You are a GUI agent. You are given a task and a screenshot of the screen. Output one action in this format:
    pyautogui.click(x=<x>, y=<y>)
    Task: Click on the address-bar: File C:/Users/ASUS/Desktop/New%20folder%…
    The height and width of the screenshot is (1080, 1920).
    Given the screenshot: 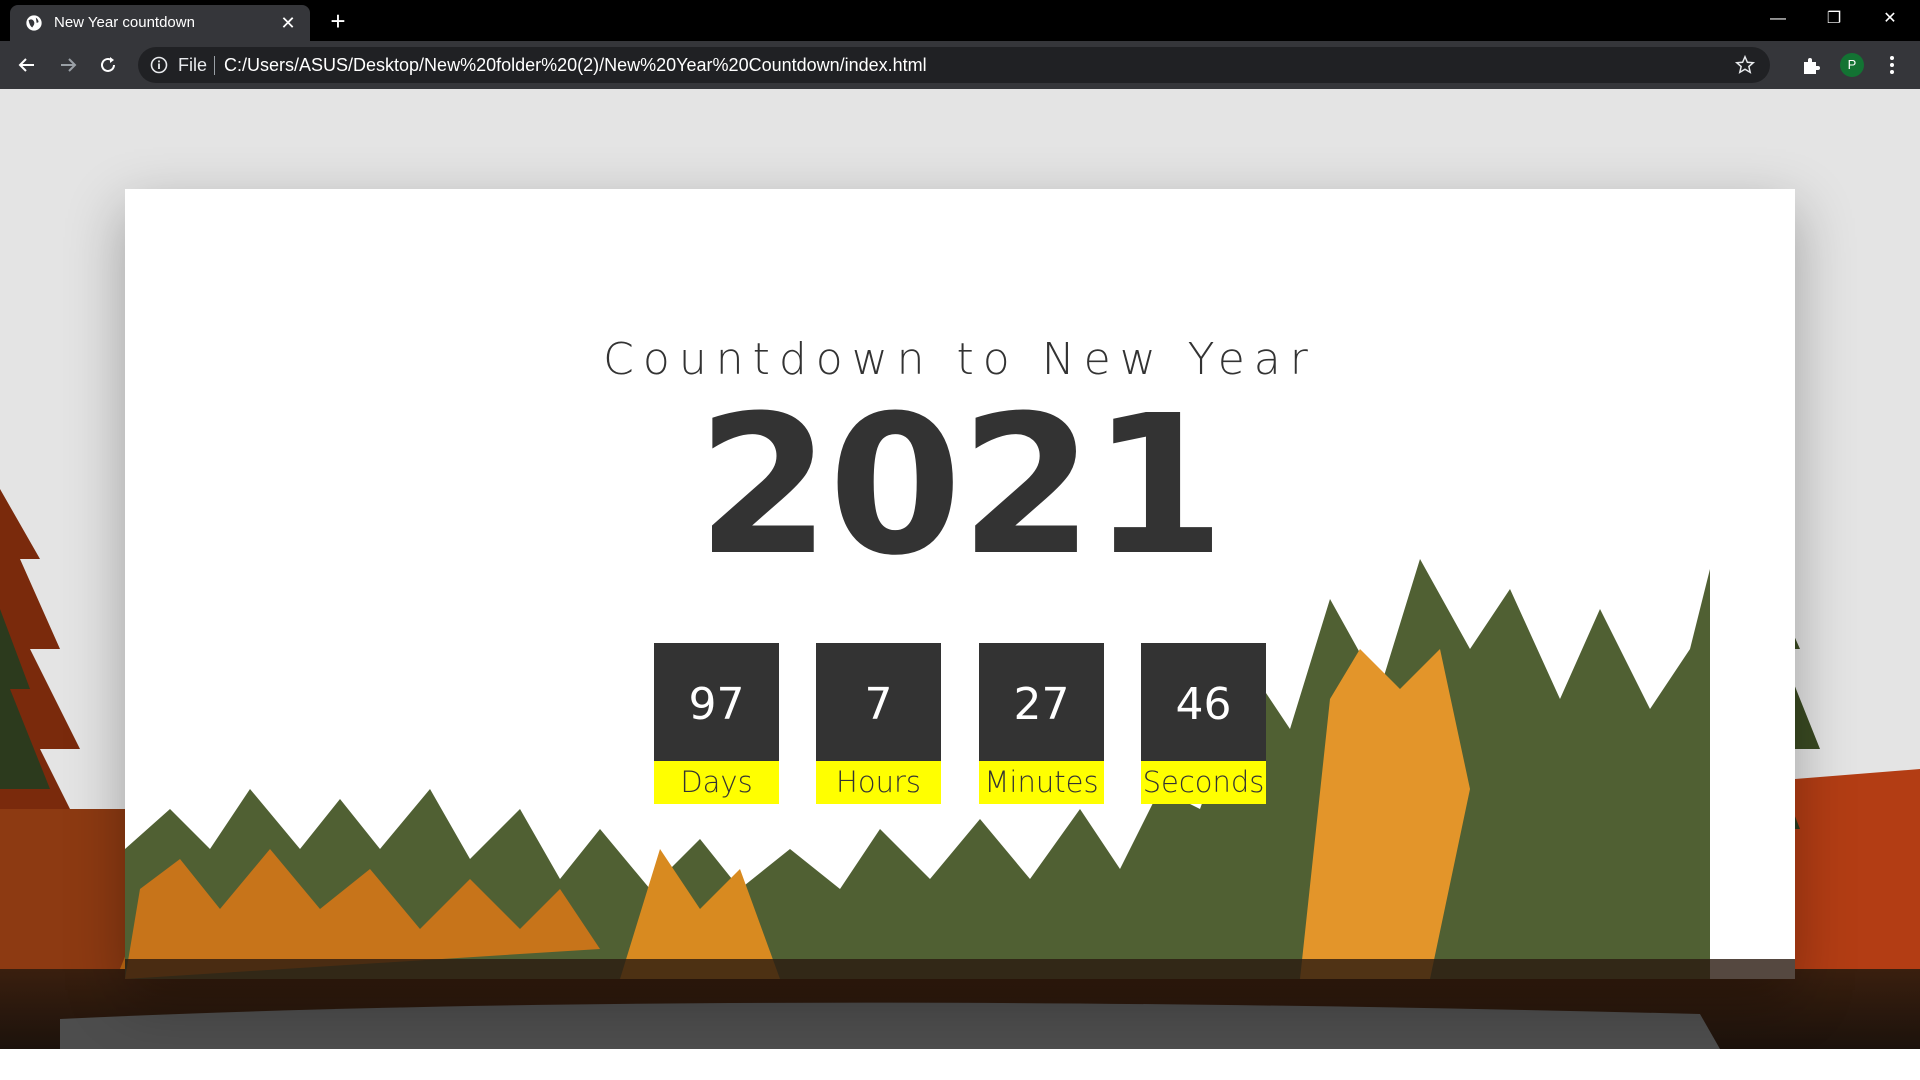 What is the action you would take?
    pyautogui.click(x=954, y=65)
    